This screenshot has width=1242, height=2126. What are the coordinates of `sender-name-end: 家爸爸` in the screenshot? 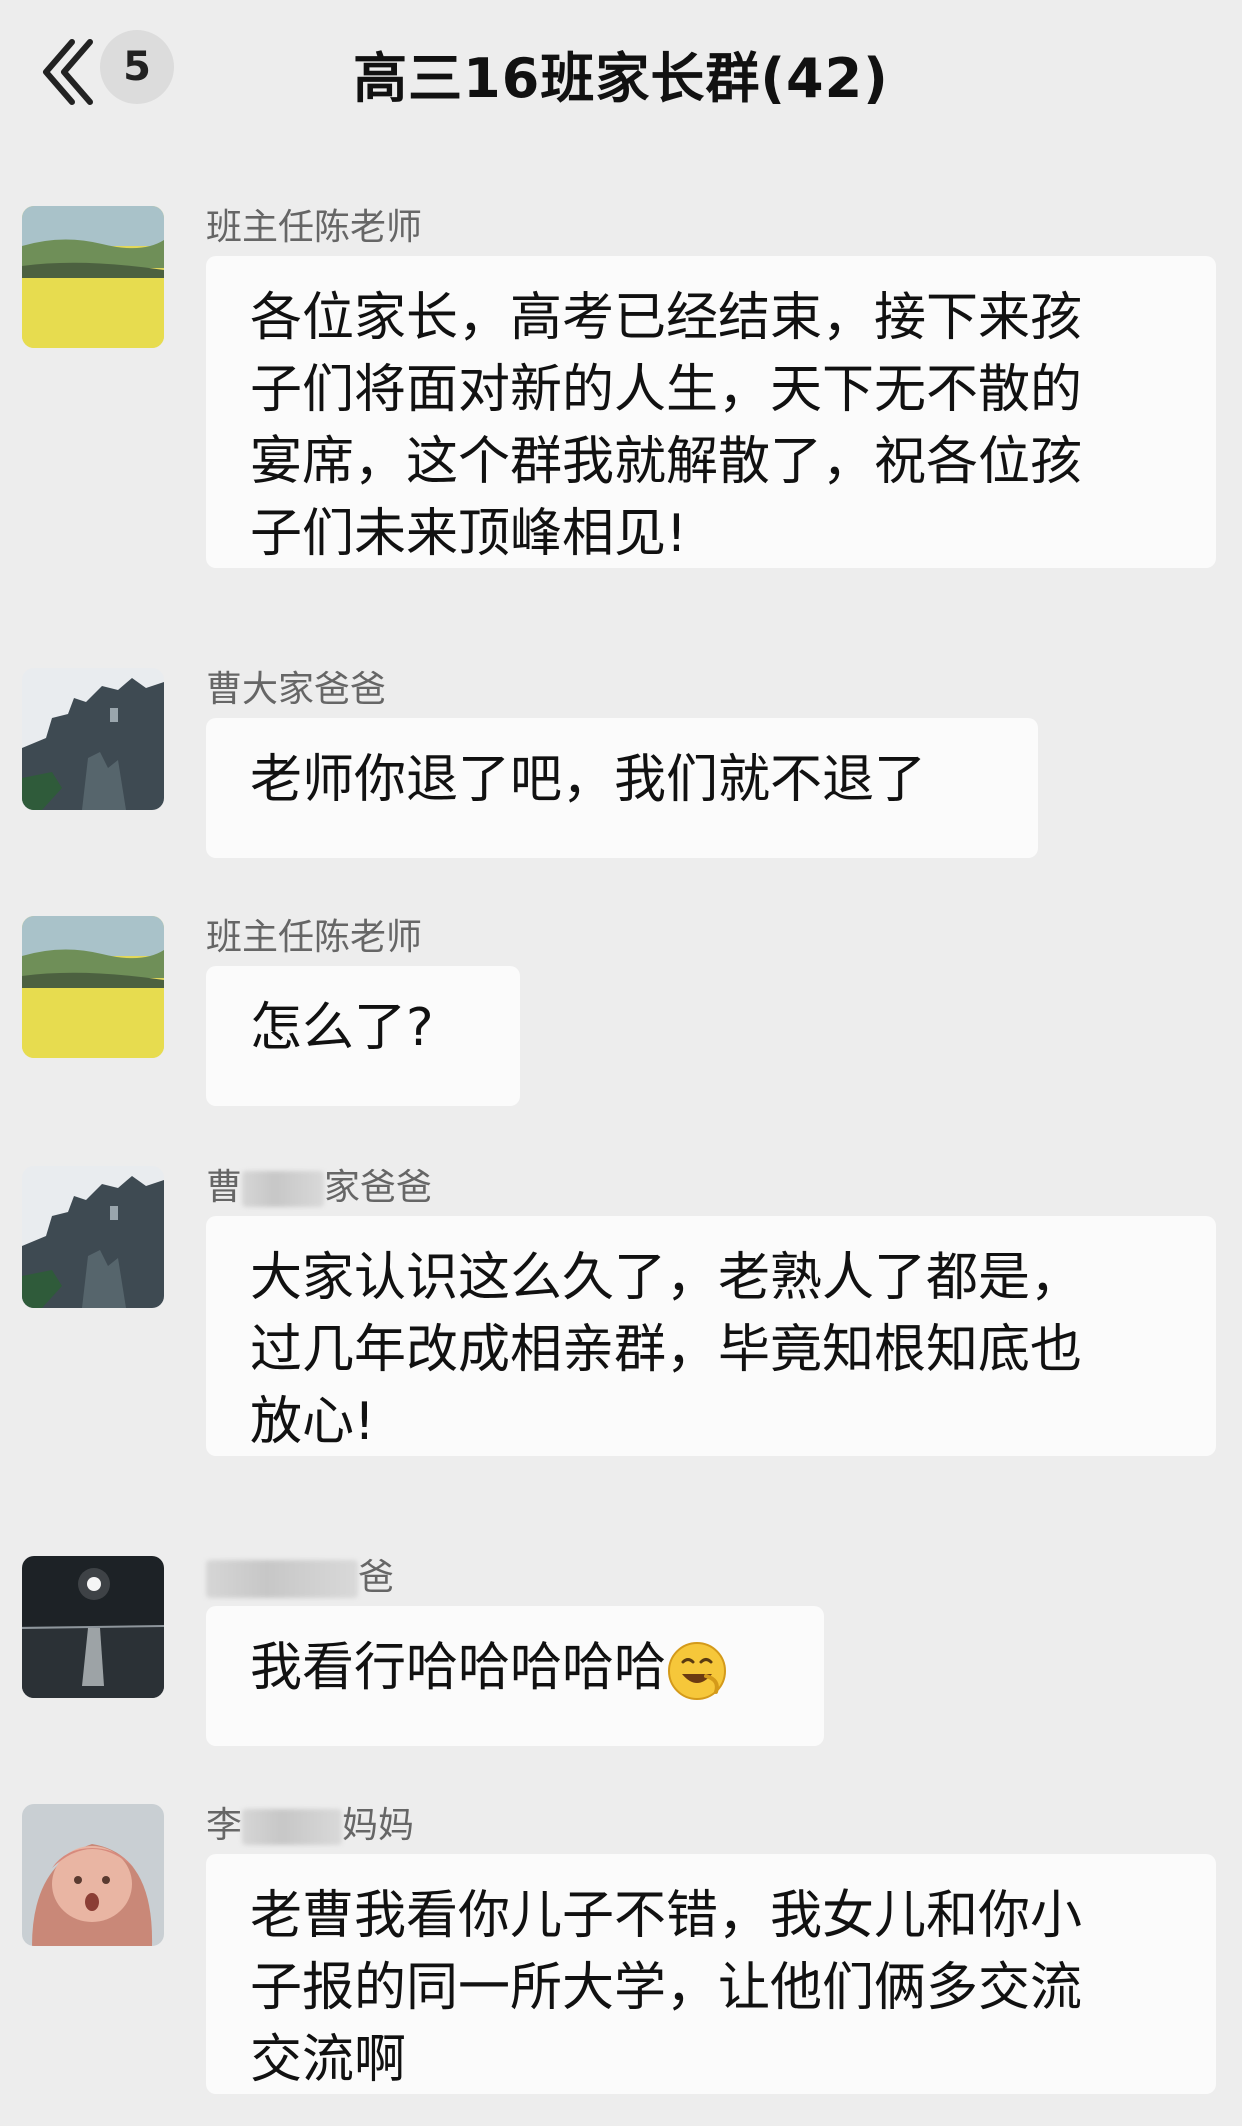 It's located at (378, 1187).